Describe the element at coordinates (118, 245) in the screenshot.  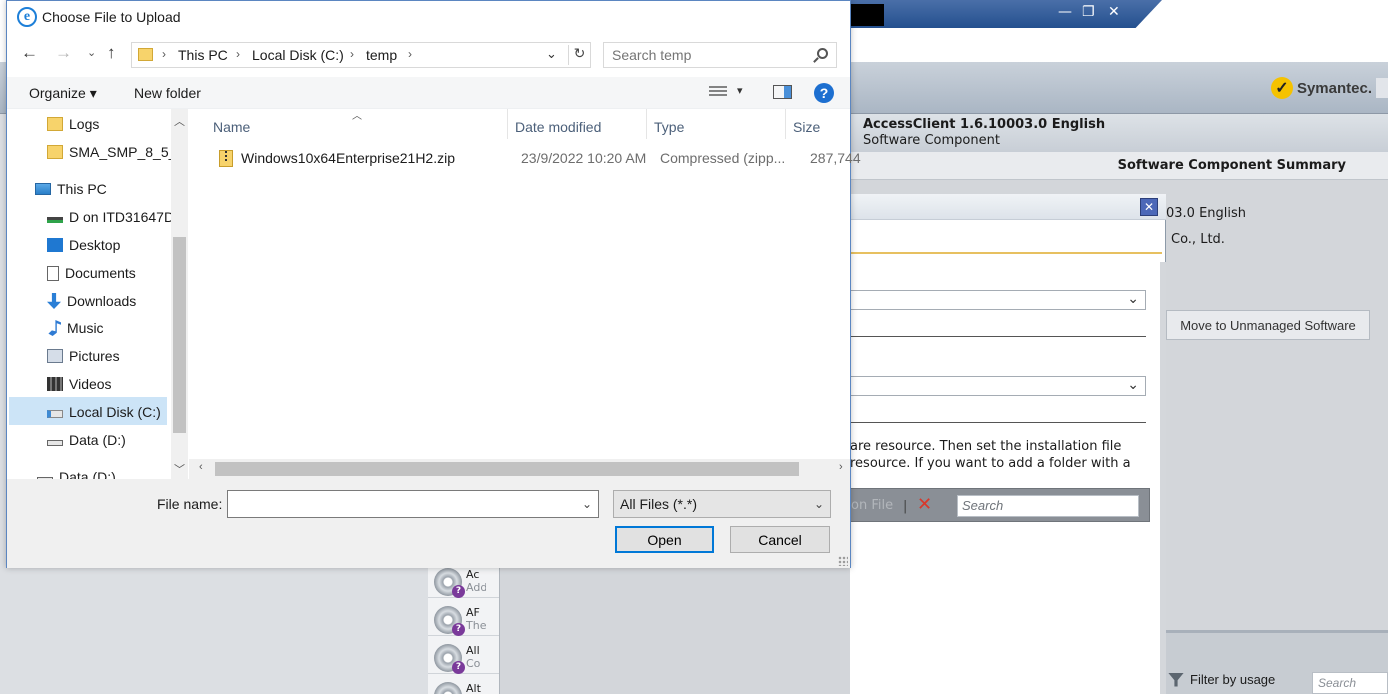
I see `tree-item-desktop: Desktop` at that location.